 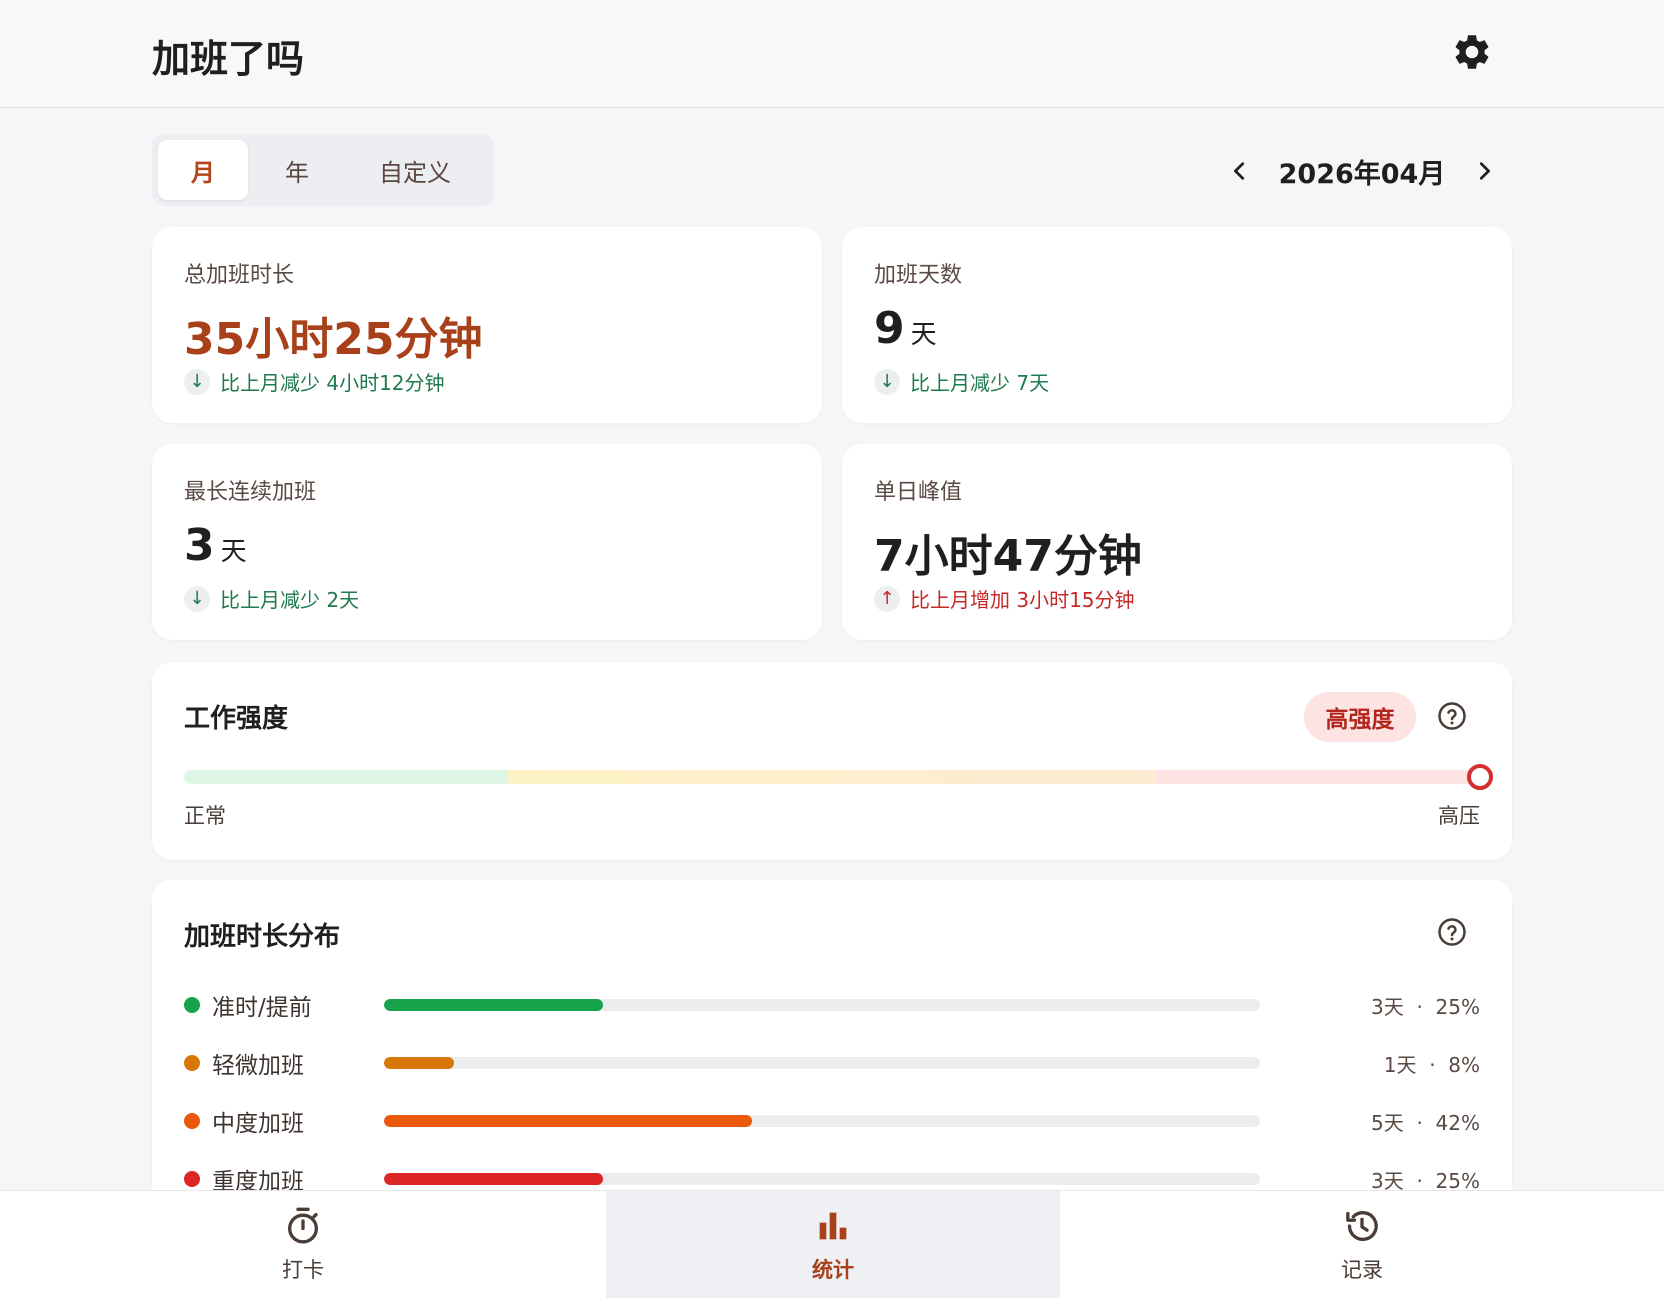 What do you see at coordinates (258, 1066) in the screenshot?
I see `distribution-label: 轻微加班` at bounding box center [258, 1066].